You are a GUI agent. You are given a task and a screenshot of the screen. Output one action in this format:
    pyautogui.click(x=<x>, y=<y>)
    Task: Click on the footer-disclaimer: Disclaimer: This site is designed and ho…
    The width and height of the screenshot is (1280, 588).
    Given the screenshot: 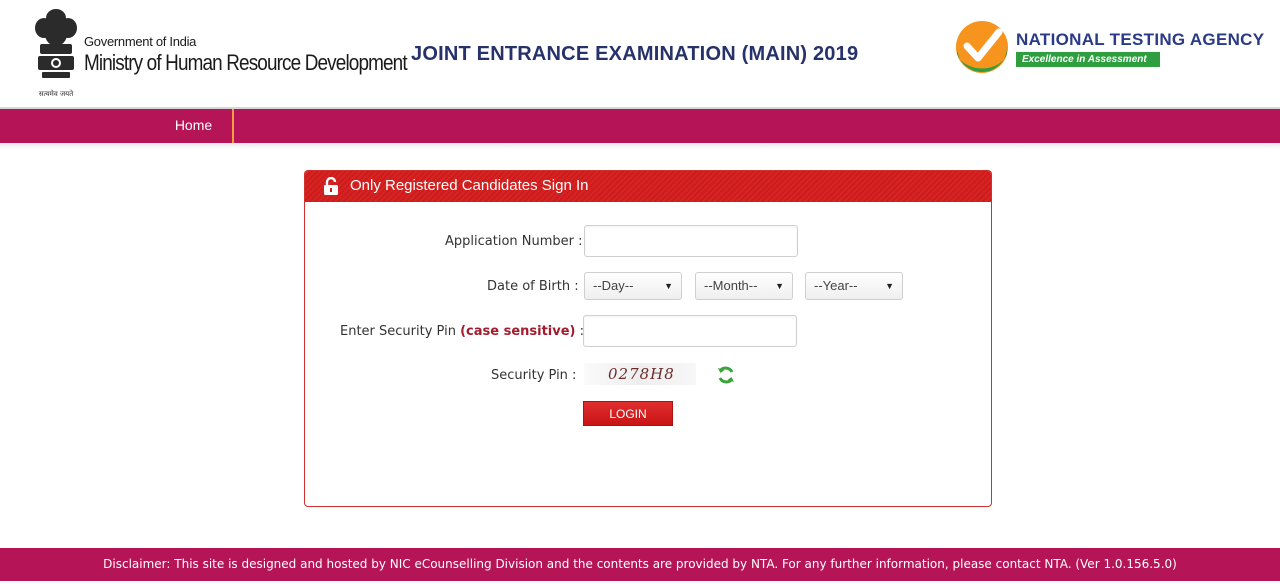 What is the action you would take?
    pyautogui.click(x=640, y=564)
    